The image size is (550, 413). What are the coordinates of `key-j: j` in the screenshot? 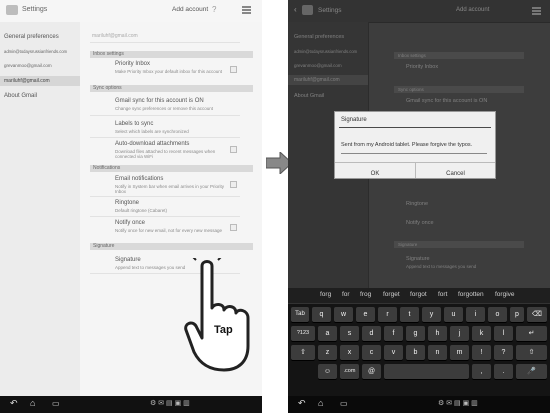 It's located at (459, 333).